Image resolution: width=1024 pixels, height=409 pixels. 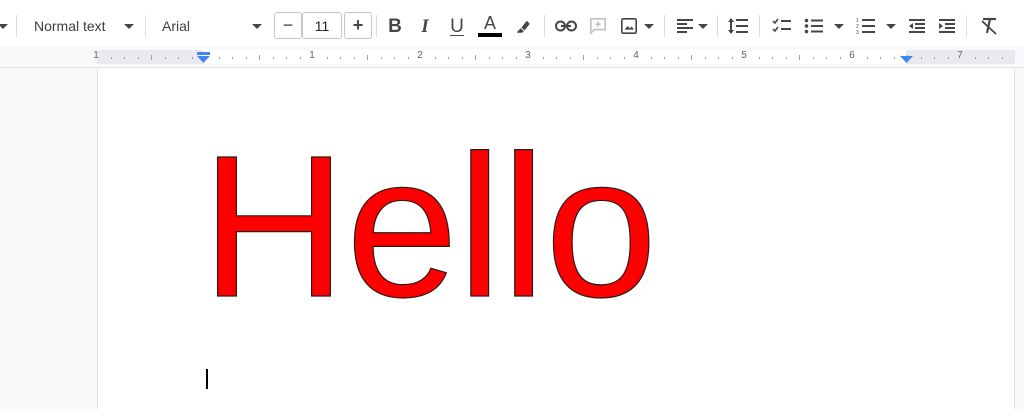 I want to click on checklist-button, so click(x=782, y=26).